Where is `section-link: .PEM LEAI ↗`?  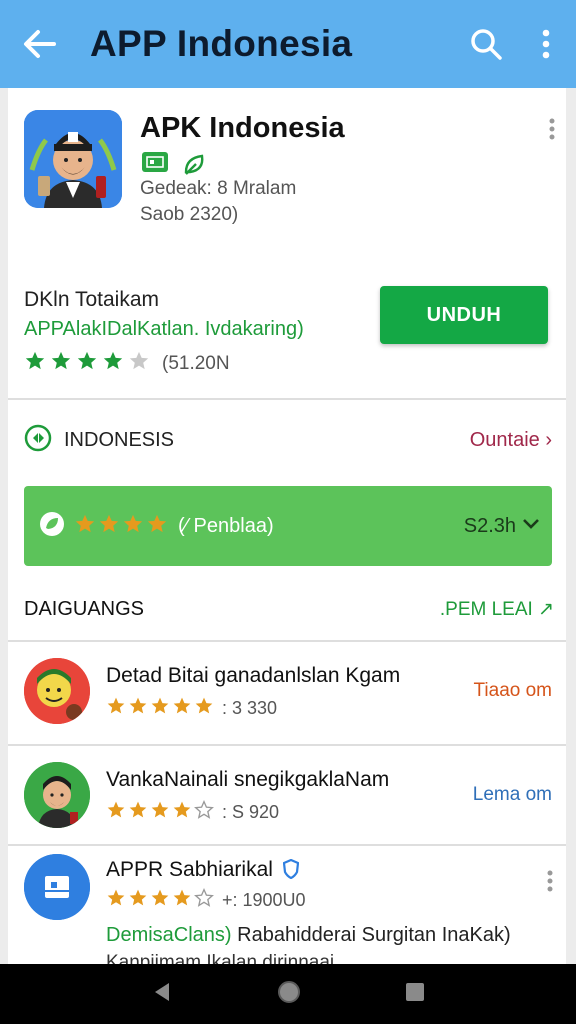
section-link: .PEM LEAI ↗ is located at coordinates (497, 609).